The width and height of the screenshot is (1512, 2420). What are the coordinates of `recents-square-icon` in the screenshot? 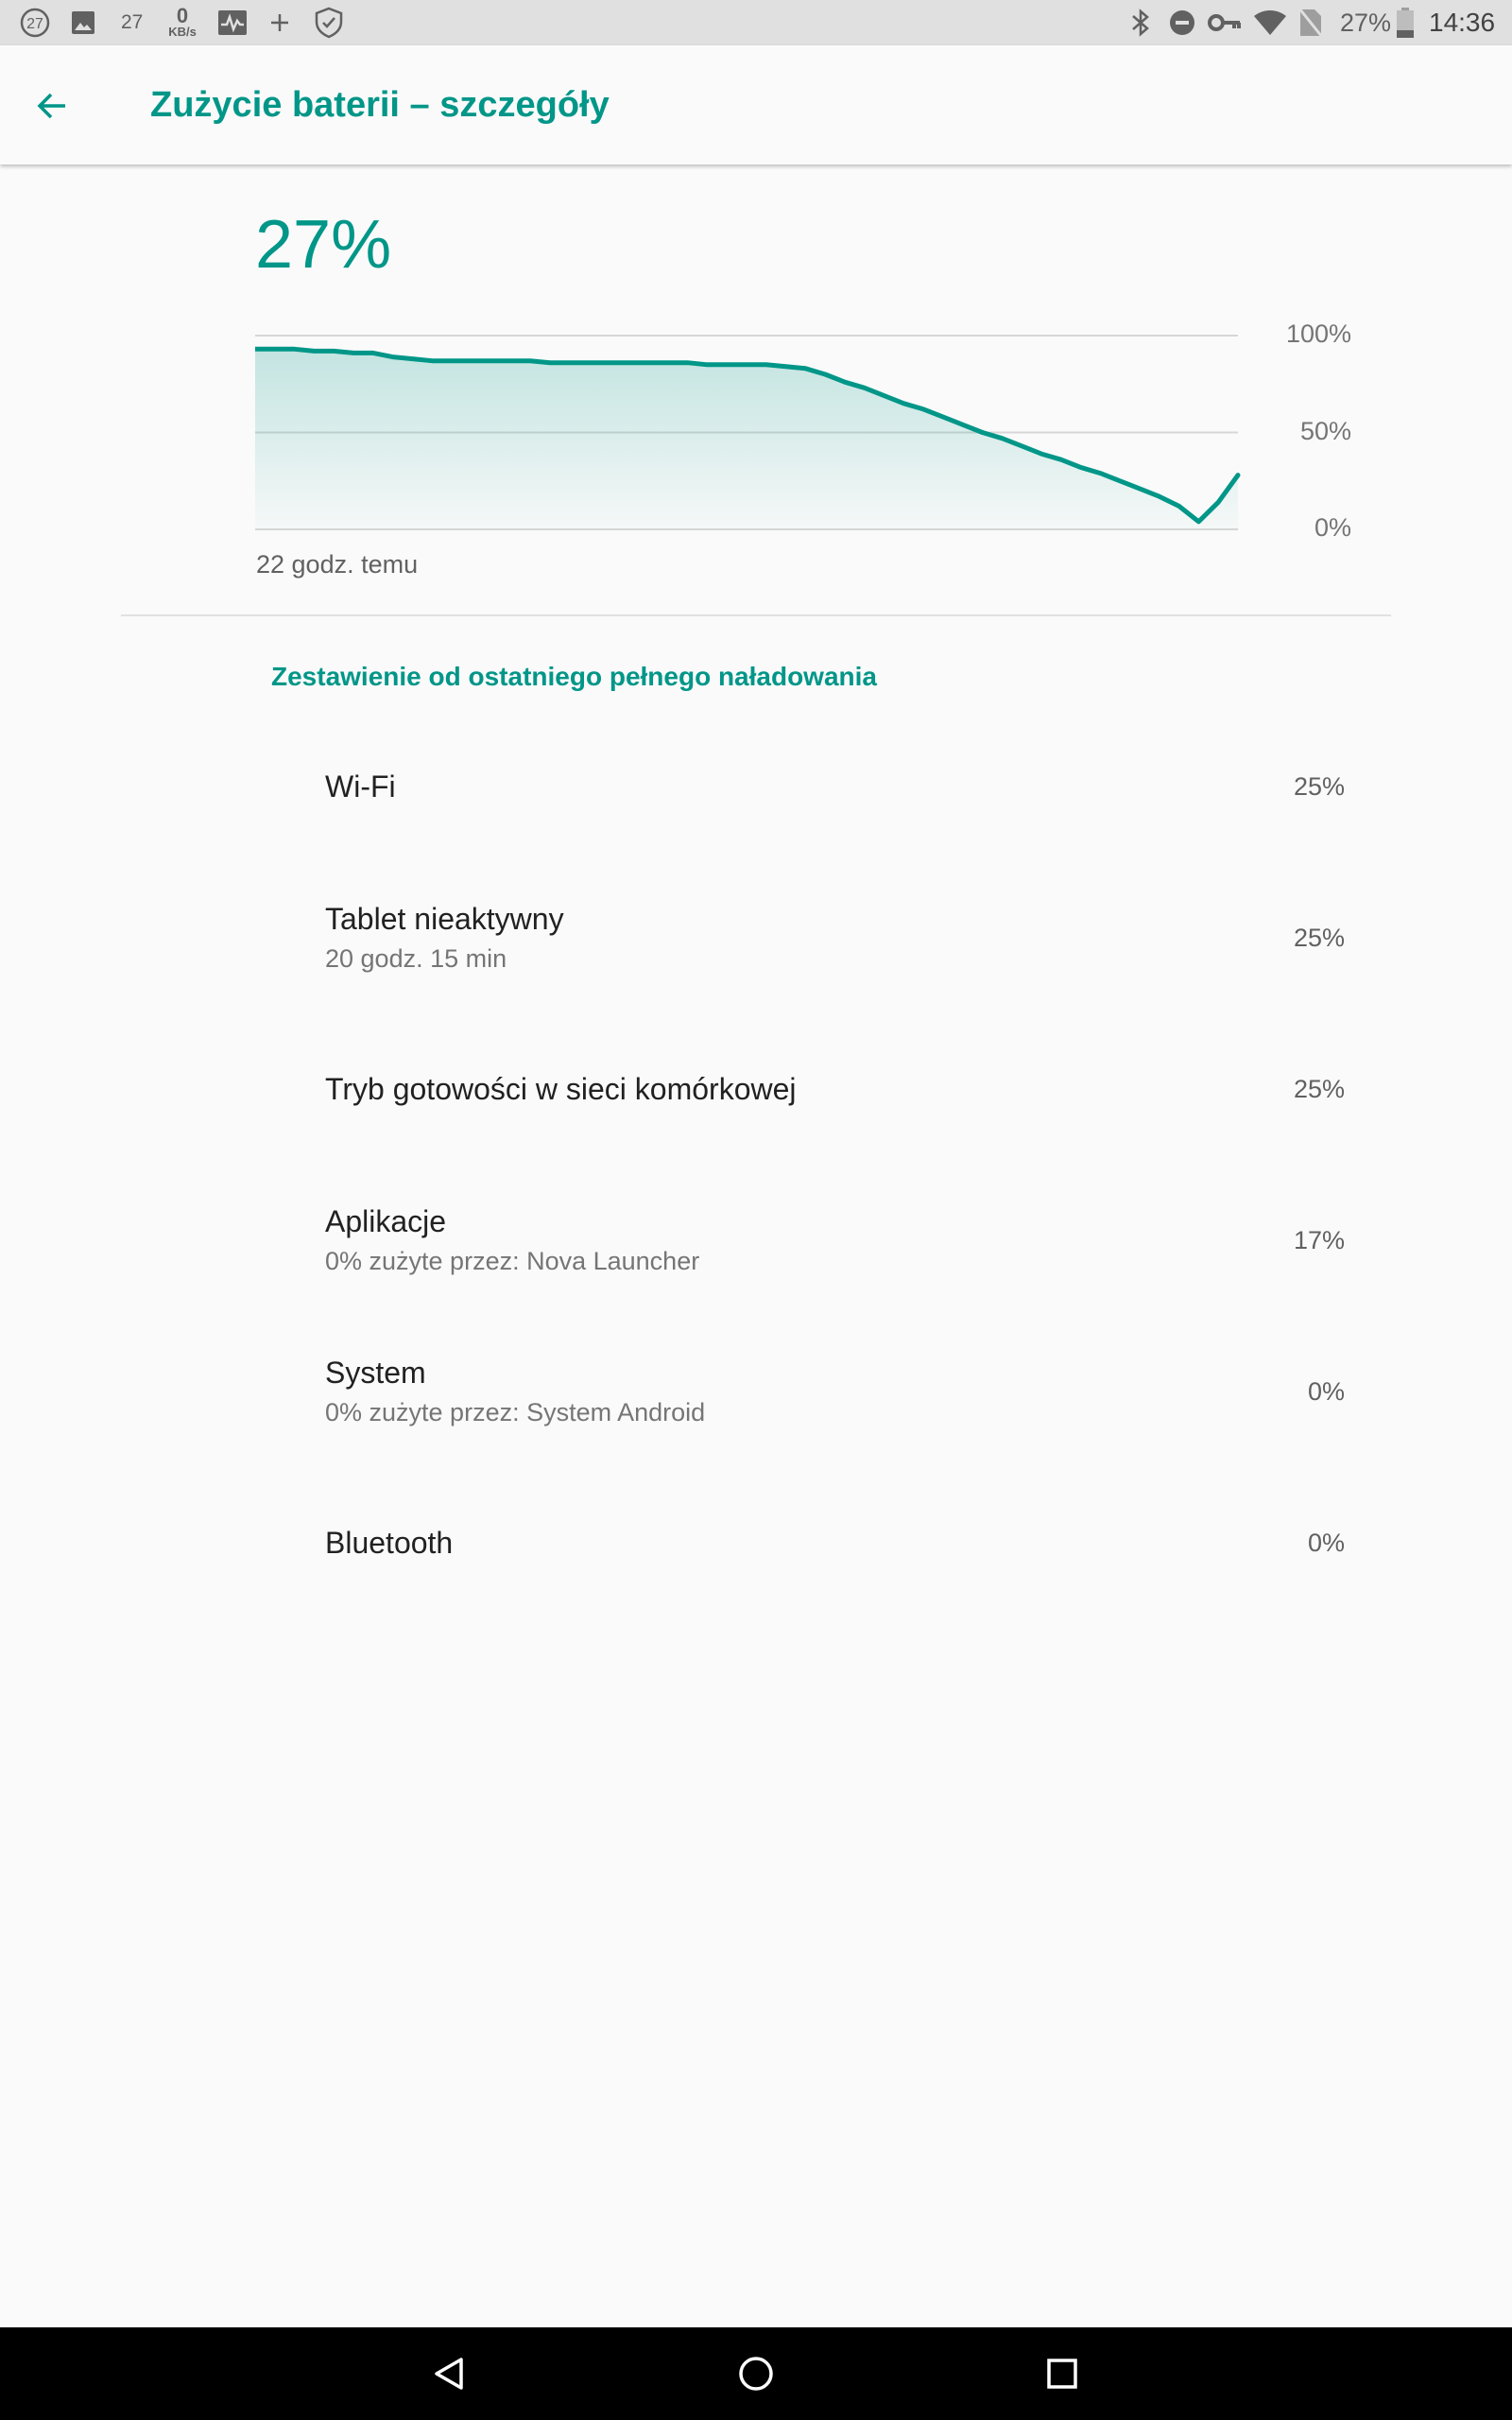 It's located at (1062, 2374).